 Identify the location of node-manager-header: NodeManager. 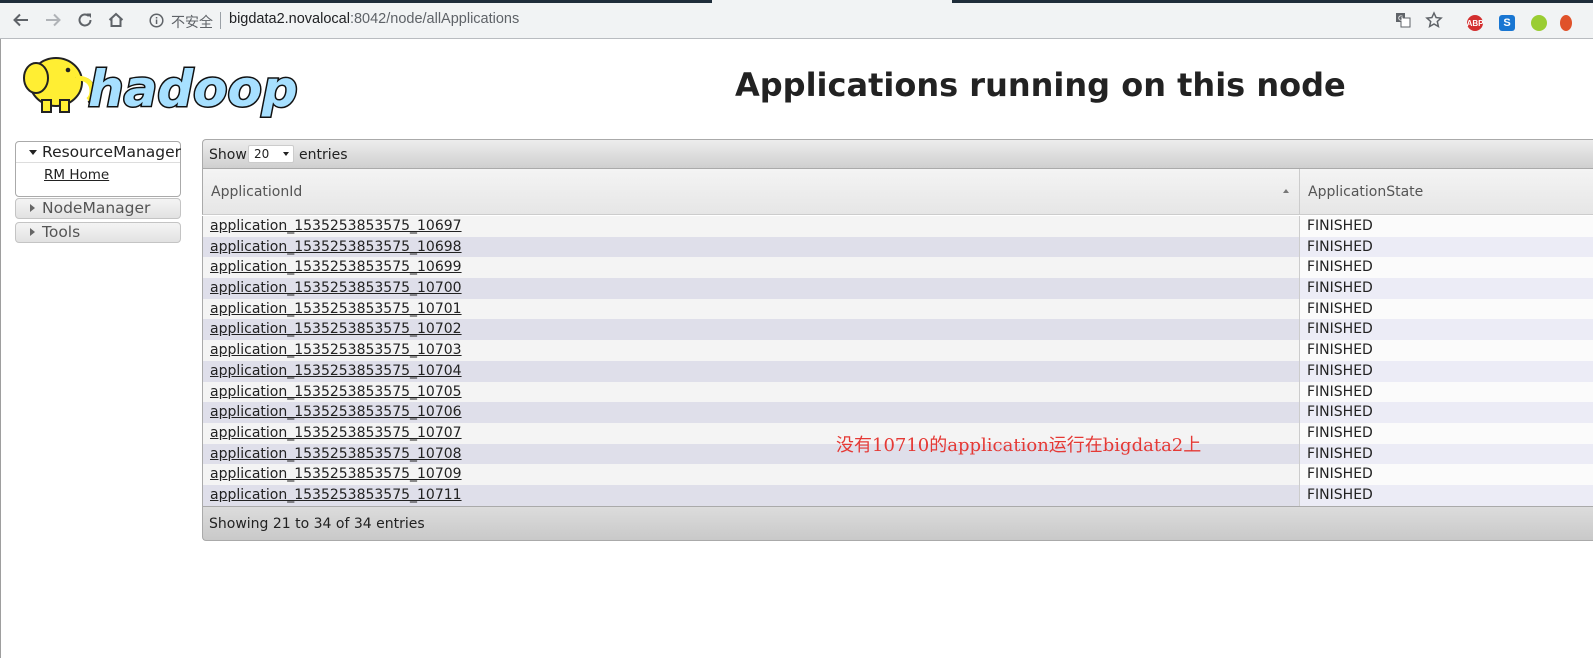
(98, 208).